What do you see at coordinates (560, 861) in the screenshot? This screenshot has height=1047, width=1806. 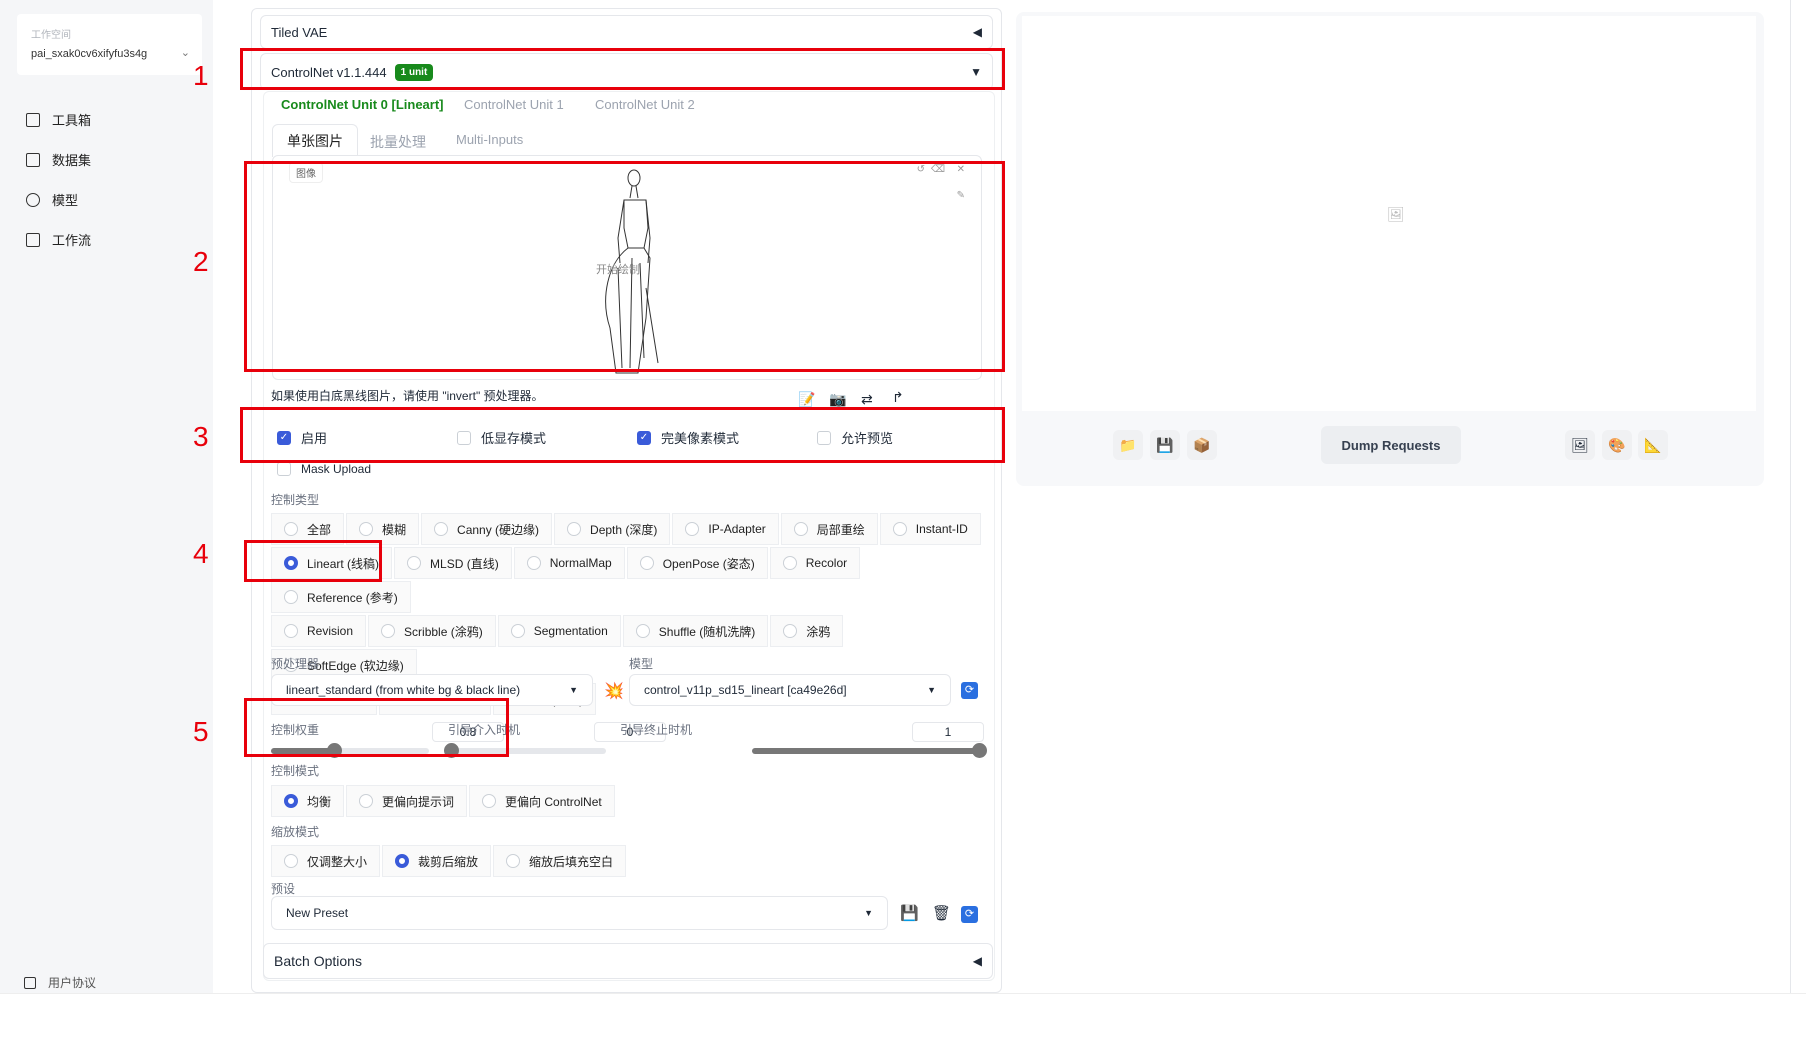 I see `radio-option: 缩放后填充空白` at bounding box center [560, 861].